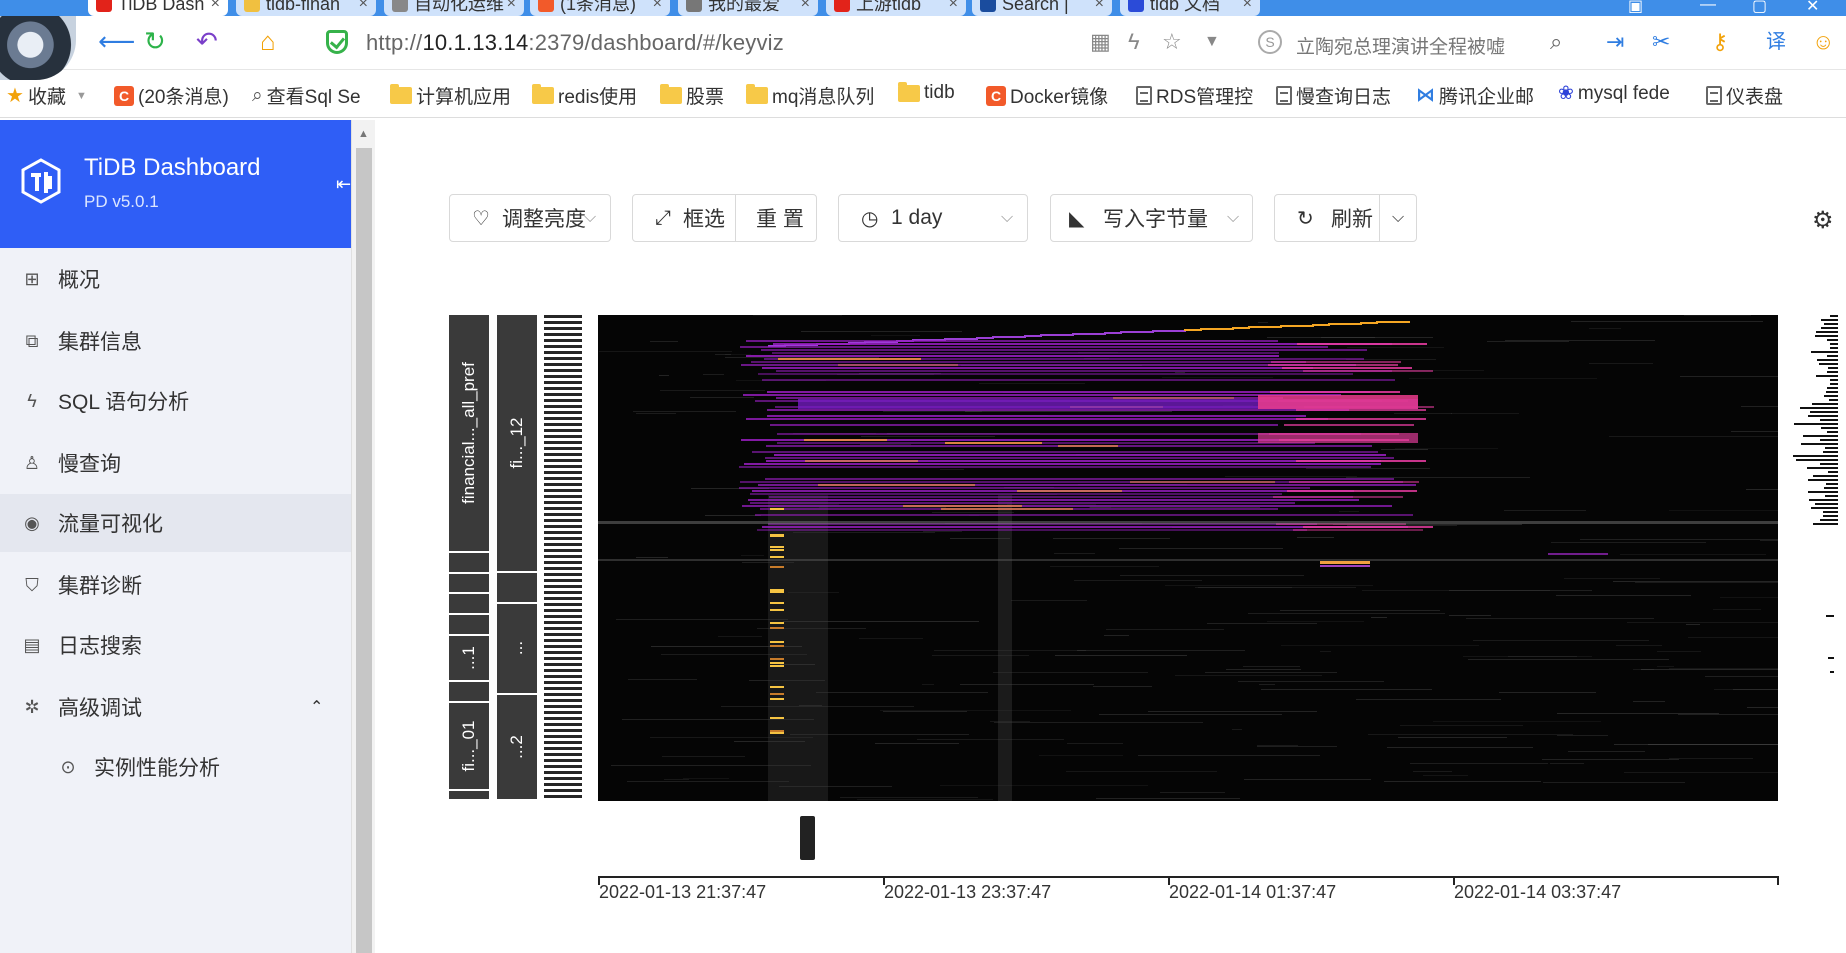 The image size is (1846, 953). Describe the element at coordinates (517, 444) in the screenshot. I see `key-label-block: fi..._12` at that location.